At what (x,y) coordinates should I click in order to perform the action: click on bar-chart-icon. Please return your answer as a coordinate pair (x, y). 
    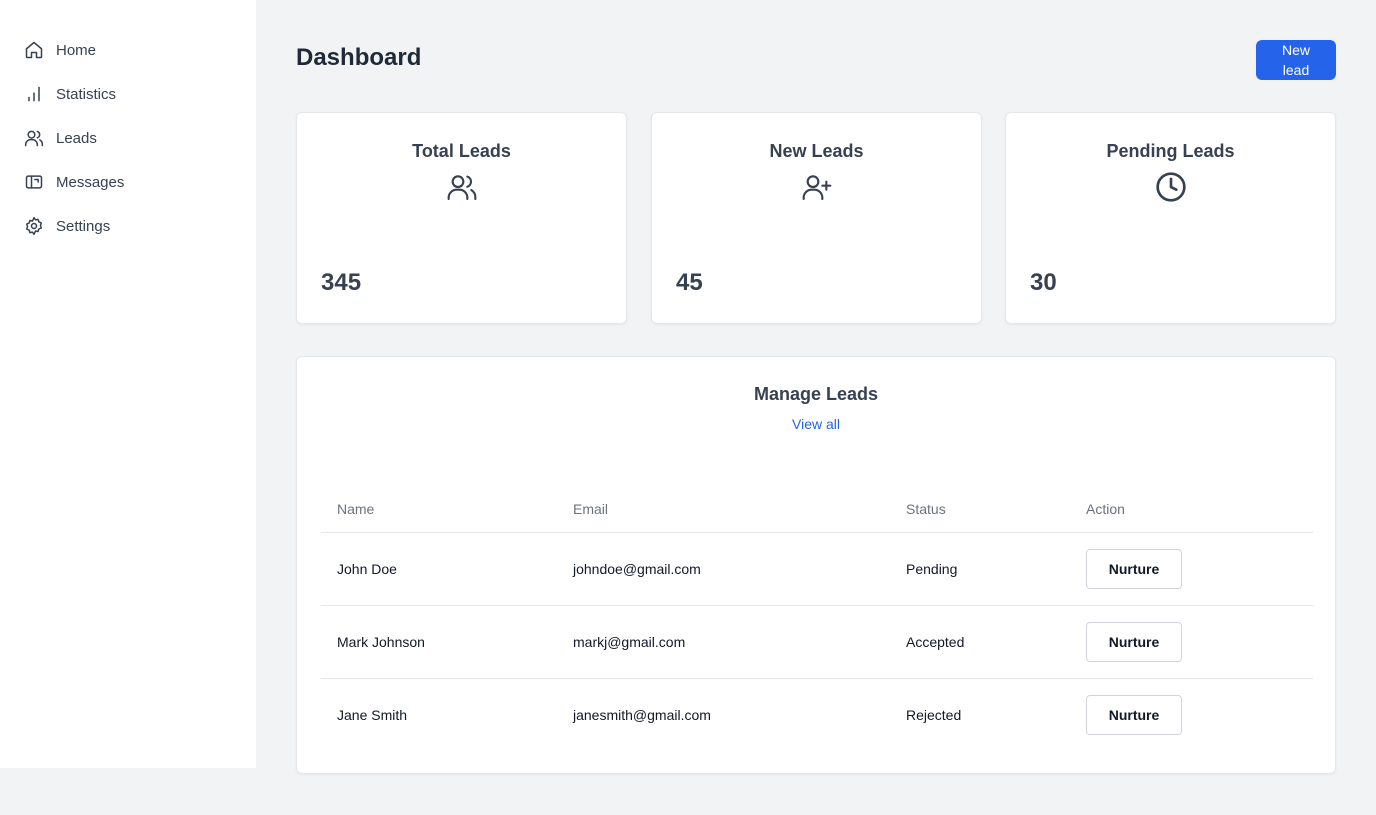
    Looking at the image, I should click on (34, 94).